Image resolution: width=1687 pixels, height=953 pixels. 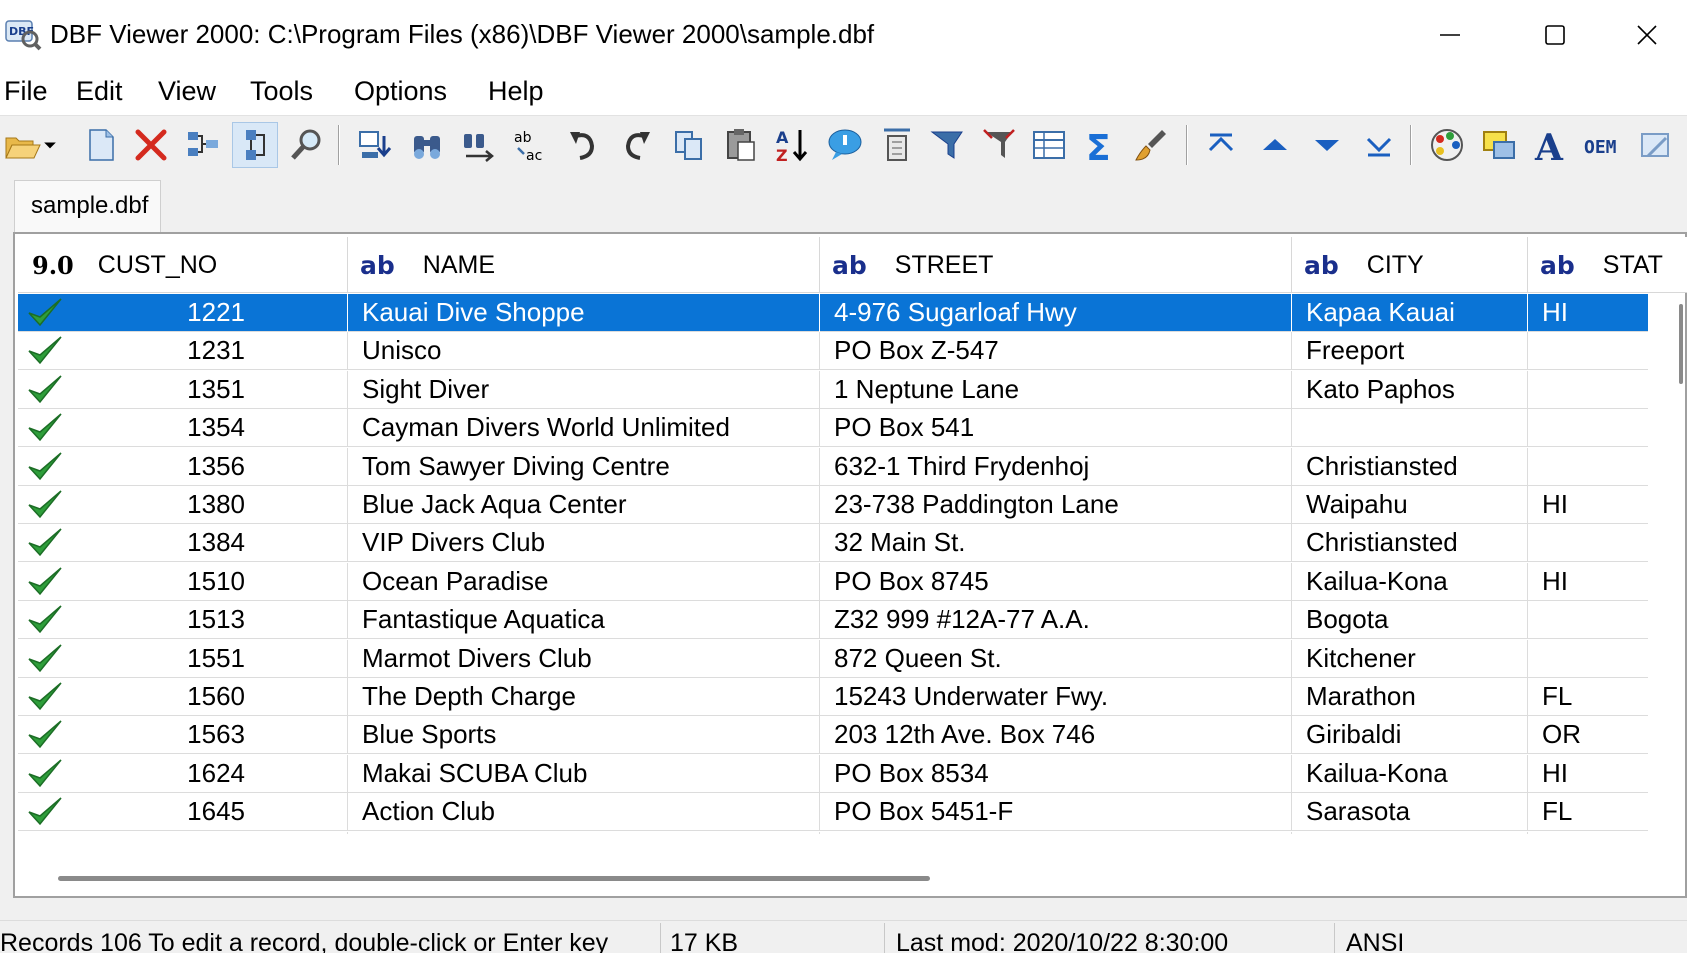 What do you see at coordinates (99, 91) in the screenshot?
I see `menu-edit: Edit` at bounding box center [99, 91].